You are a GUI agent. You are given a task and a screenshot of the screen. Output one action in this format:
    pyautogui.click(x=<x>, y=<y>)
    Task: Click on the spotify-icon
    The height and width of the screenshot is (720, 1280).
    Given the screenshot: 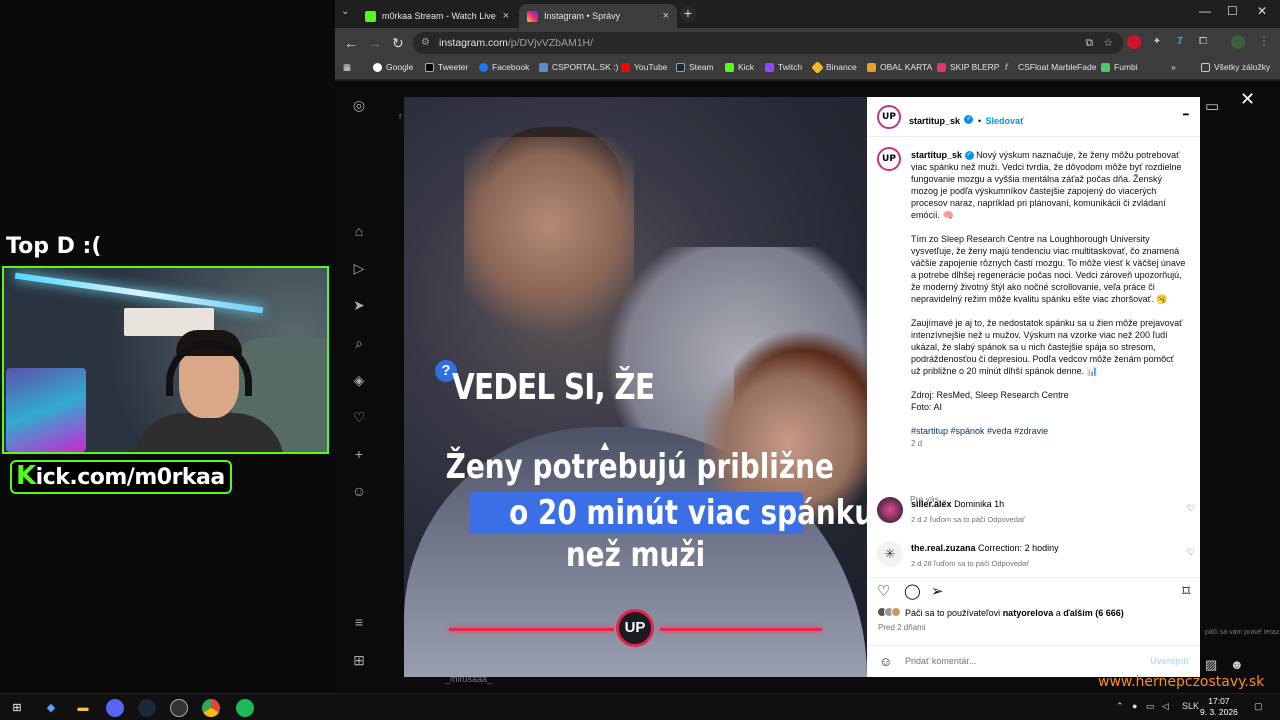 What is the action you would take?
    pyautogui.click(x=245, y=708)
    